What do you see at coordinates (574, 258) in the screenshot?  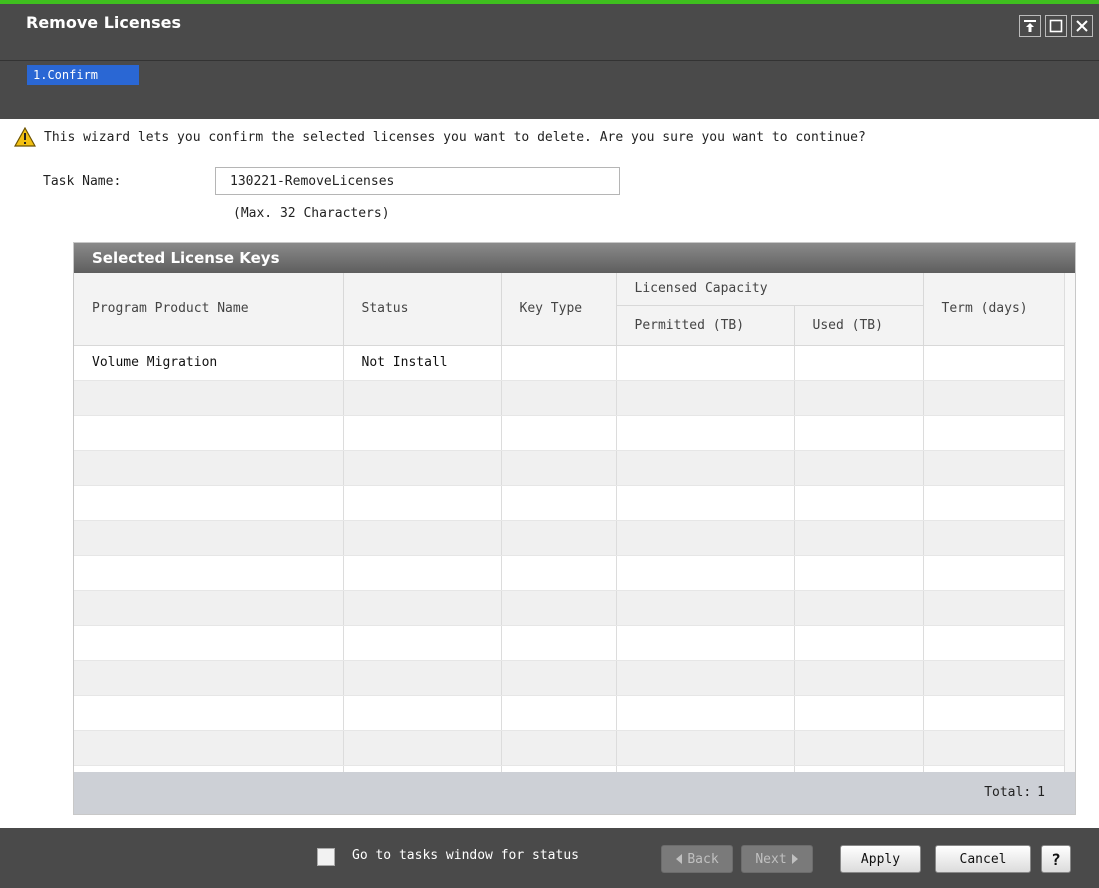 I see `panel-title: Selected License Keys` at bounding box center [574, 258].